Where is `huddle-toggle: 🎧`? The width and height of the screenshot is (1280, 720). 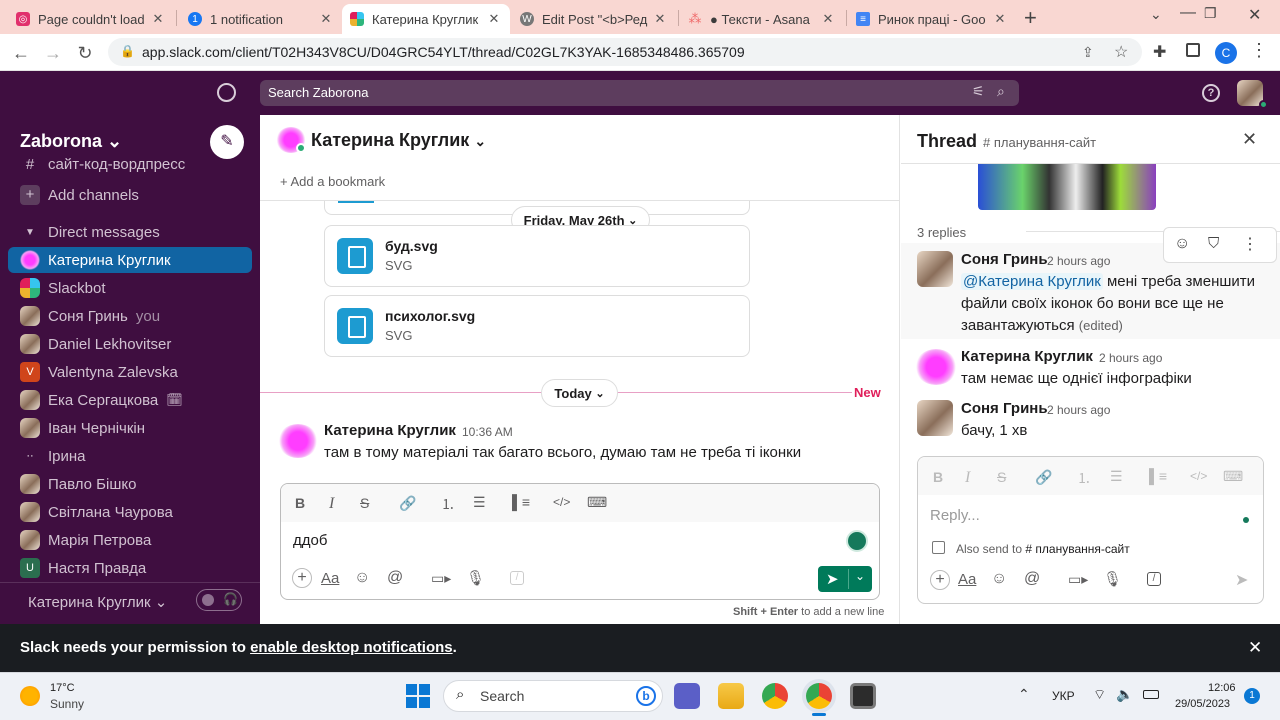
huddle-toggle: 🎧 is located at coordinates (219, 600).